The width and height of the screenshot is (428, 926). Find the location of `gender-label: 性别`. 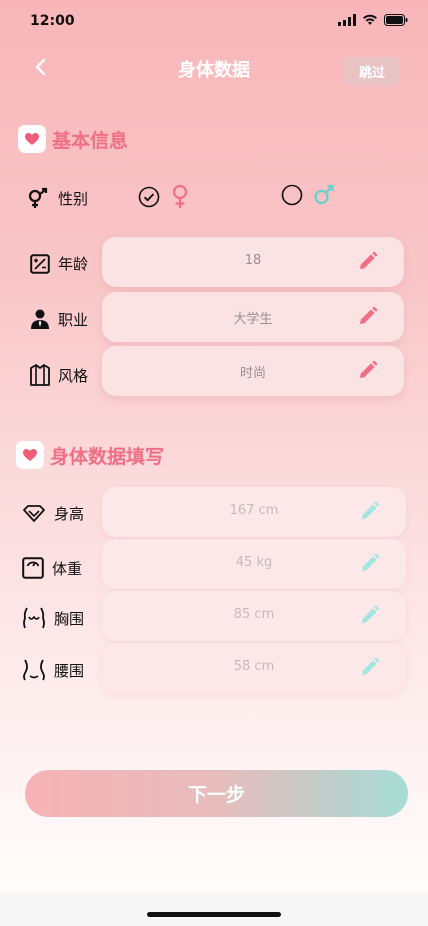

gender-label: 性别 is located at coordinates (73, 198).